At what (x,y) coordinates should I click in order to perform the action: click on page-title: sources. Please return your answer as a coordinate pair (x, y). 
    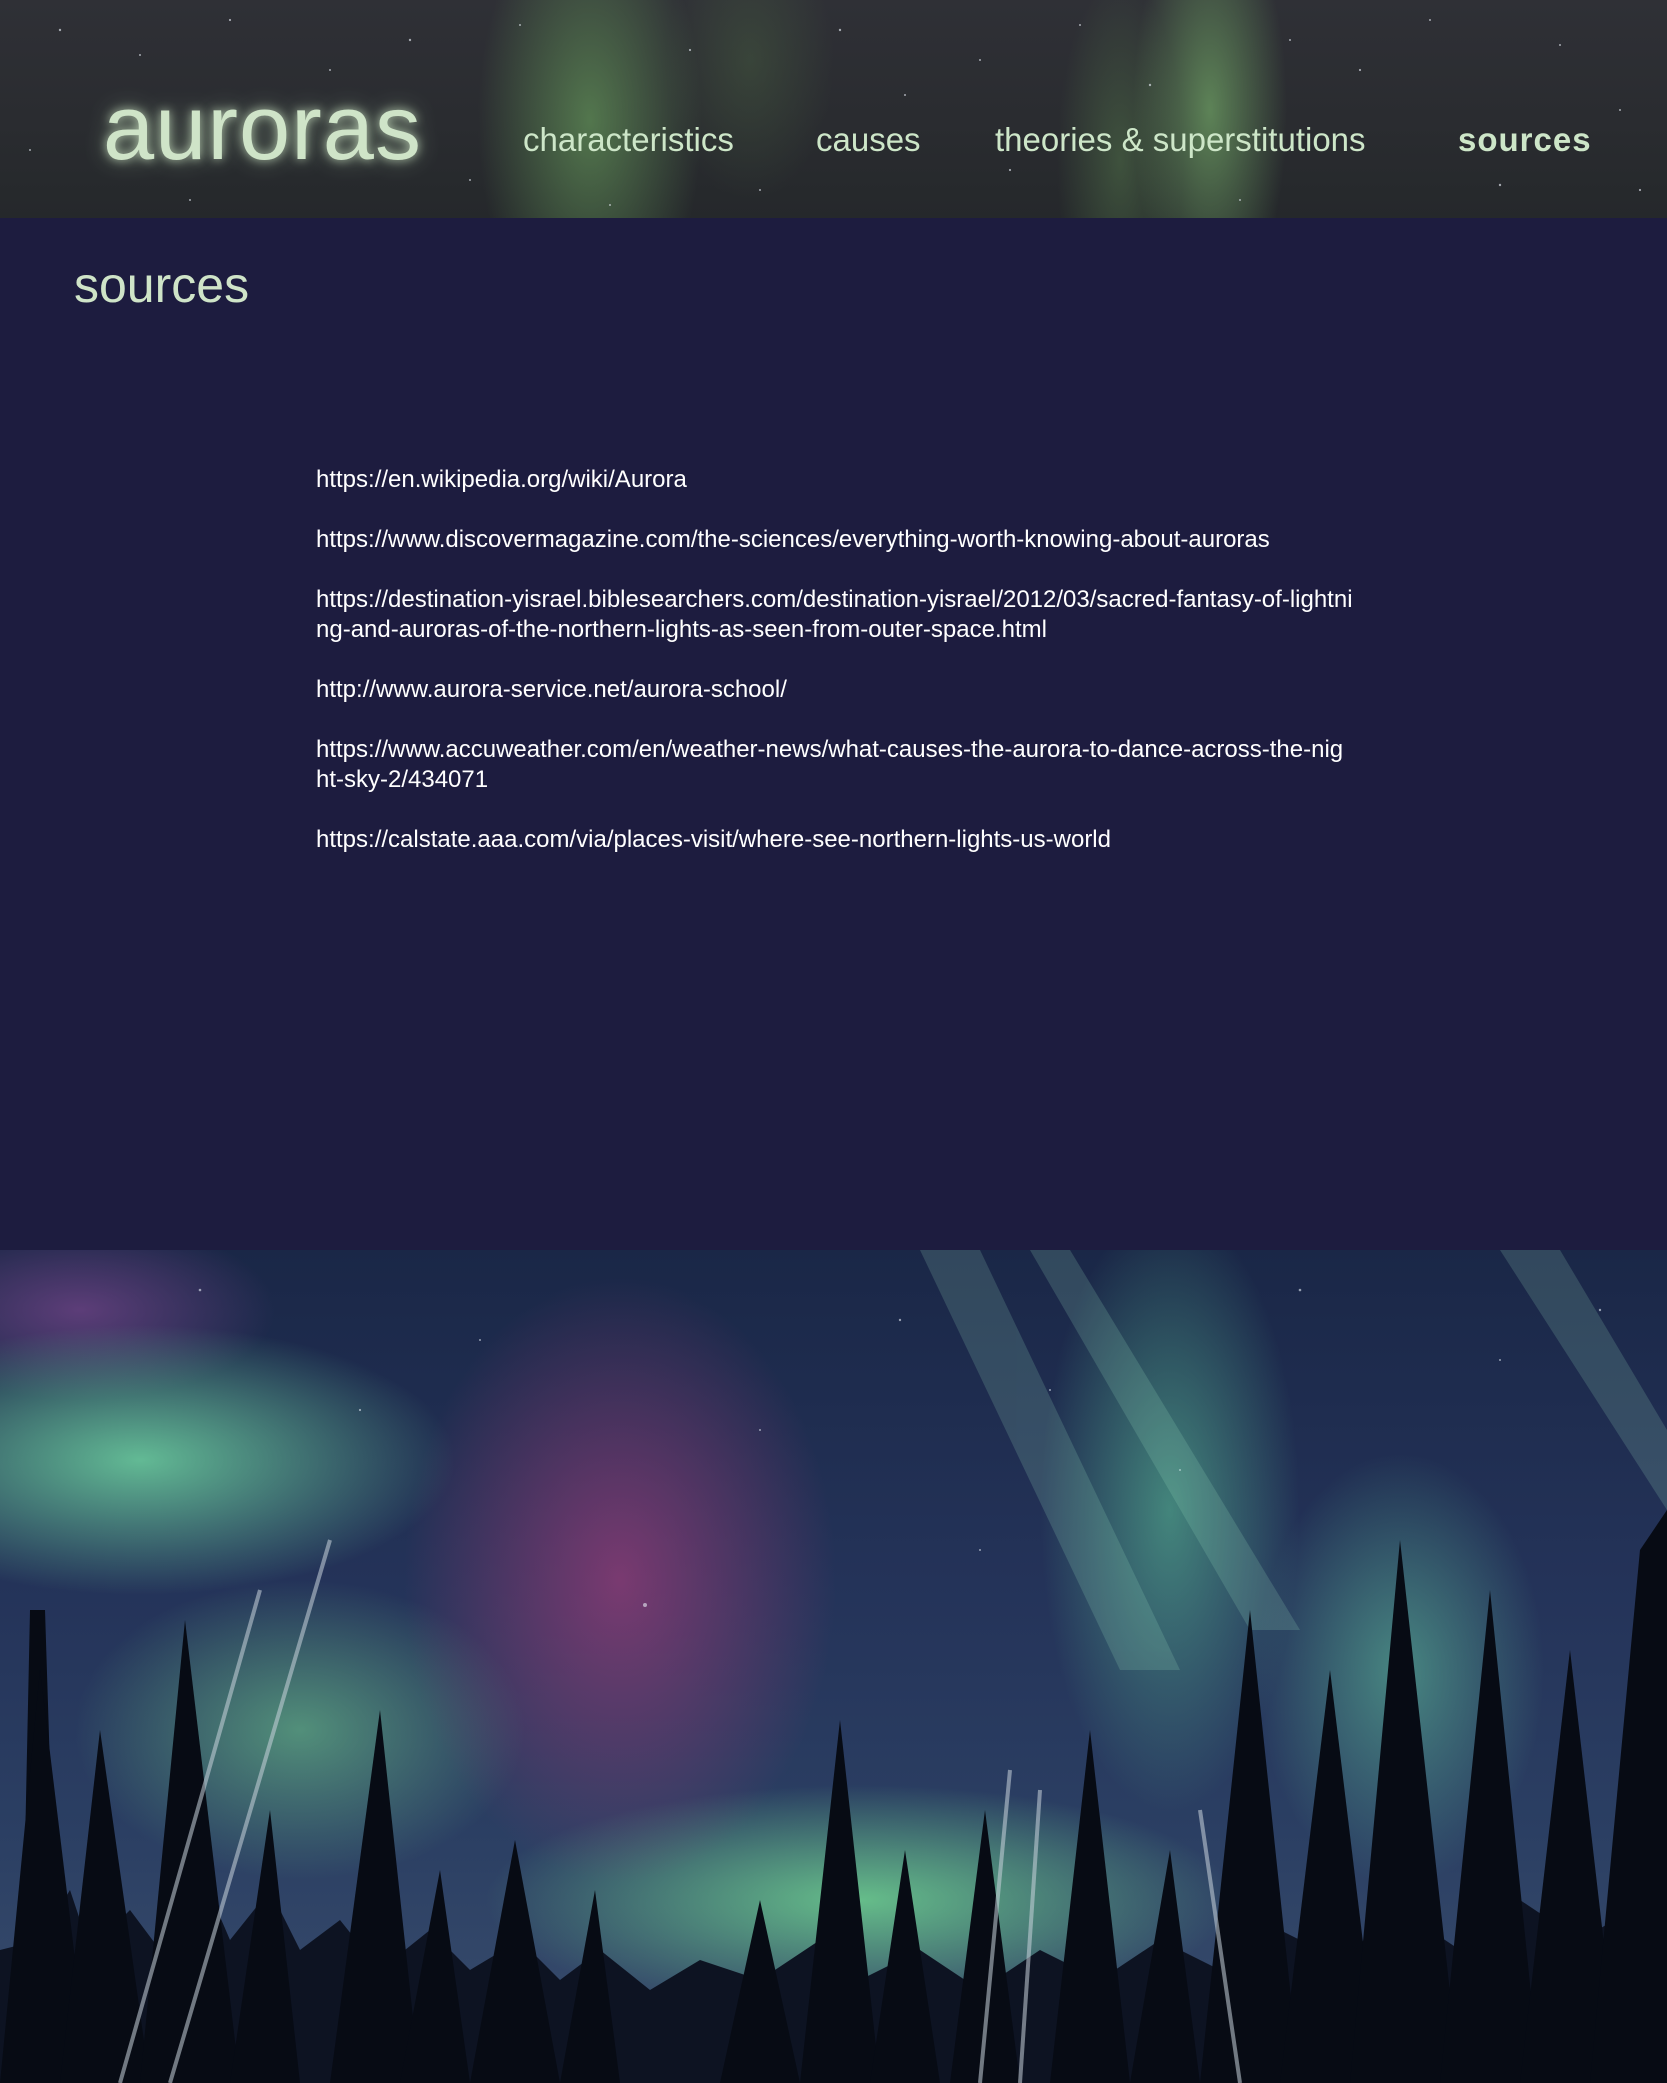
    Looking at the image, I should click on (162, 285).